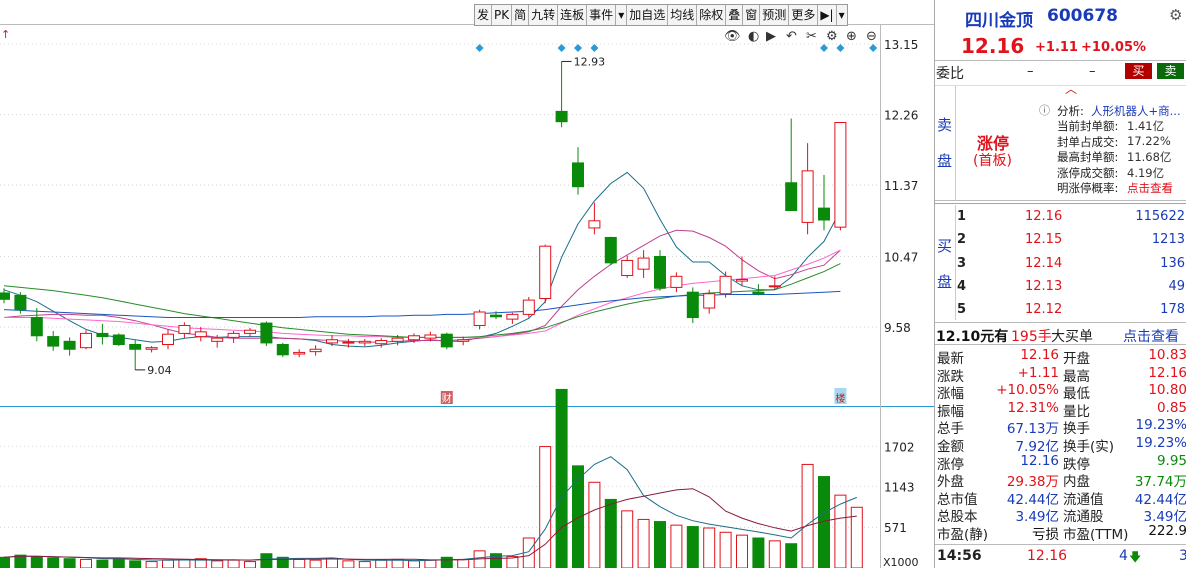 Image resolution: width=1186 pixels, height=569 pixels. What do you see at coordinates (1060, 216) in the screenshot?
I see `buy-order-row: 1 12.16 115622` at bounding box center [1060, 216].